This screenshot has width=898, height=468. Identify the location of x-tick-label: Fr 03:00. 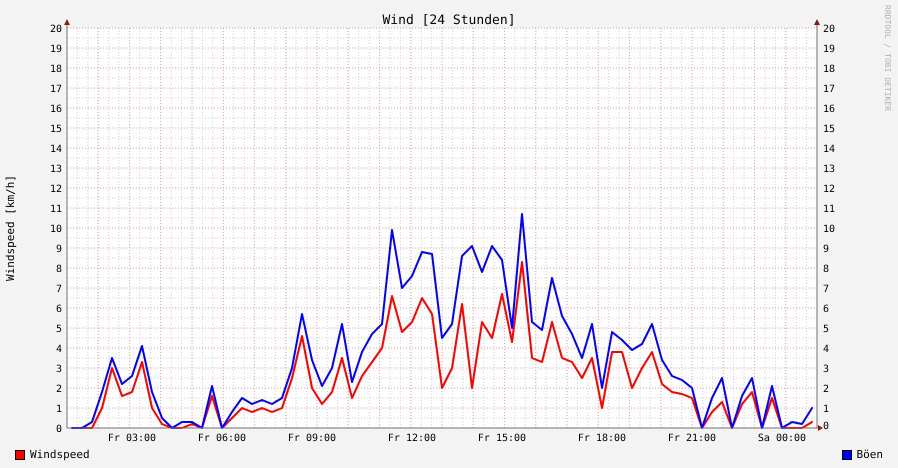
(132, 438).